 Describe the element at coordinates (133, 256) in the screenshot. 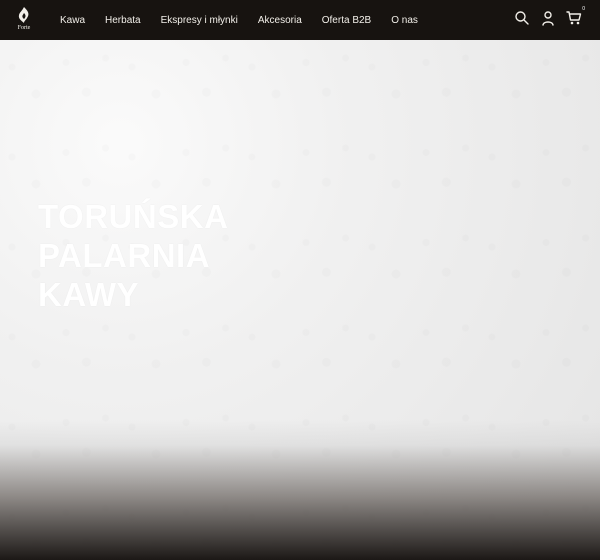

I see `hero-title: TORUŃSKA PALARNIA KAWY` at that location.